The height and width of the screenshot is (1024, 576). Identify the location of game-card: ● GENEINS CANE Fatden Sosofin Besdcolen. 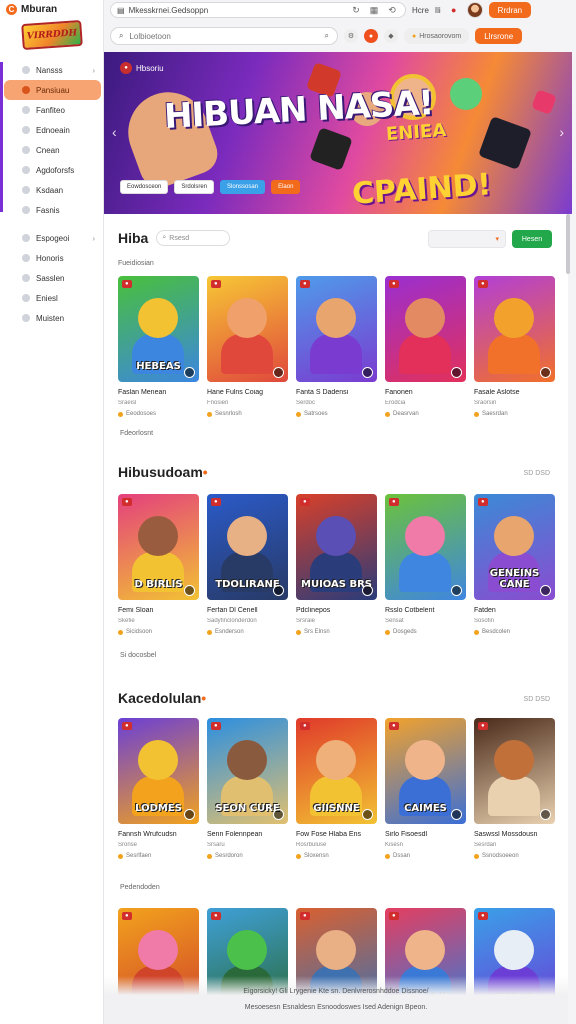
(514, 564).